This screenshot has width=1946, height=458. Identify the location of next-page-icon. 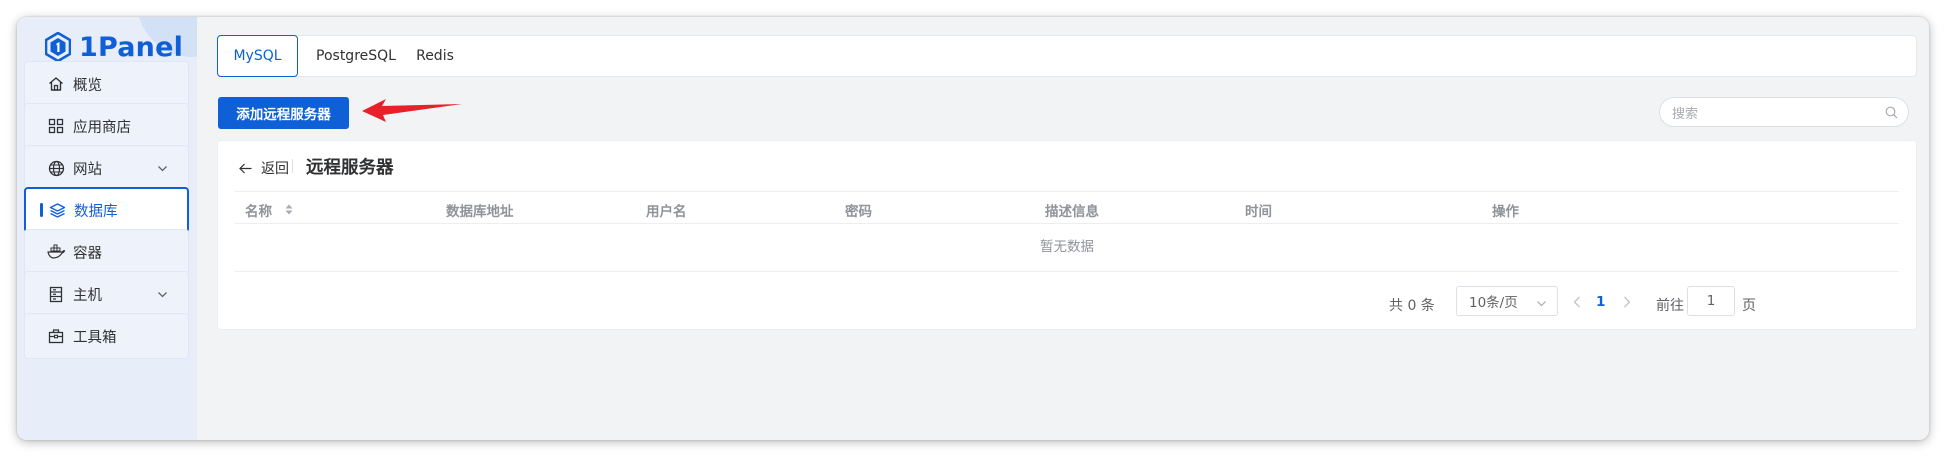
(1627, 302).